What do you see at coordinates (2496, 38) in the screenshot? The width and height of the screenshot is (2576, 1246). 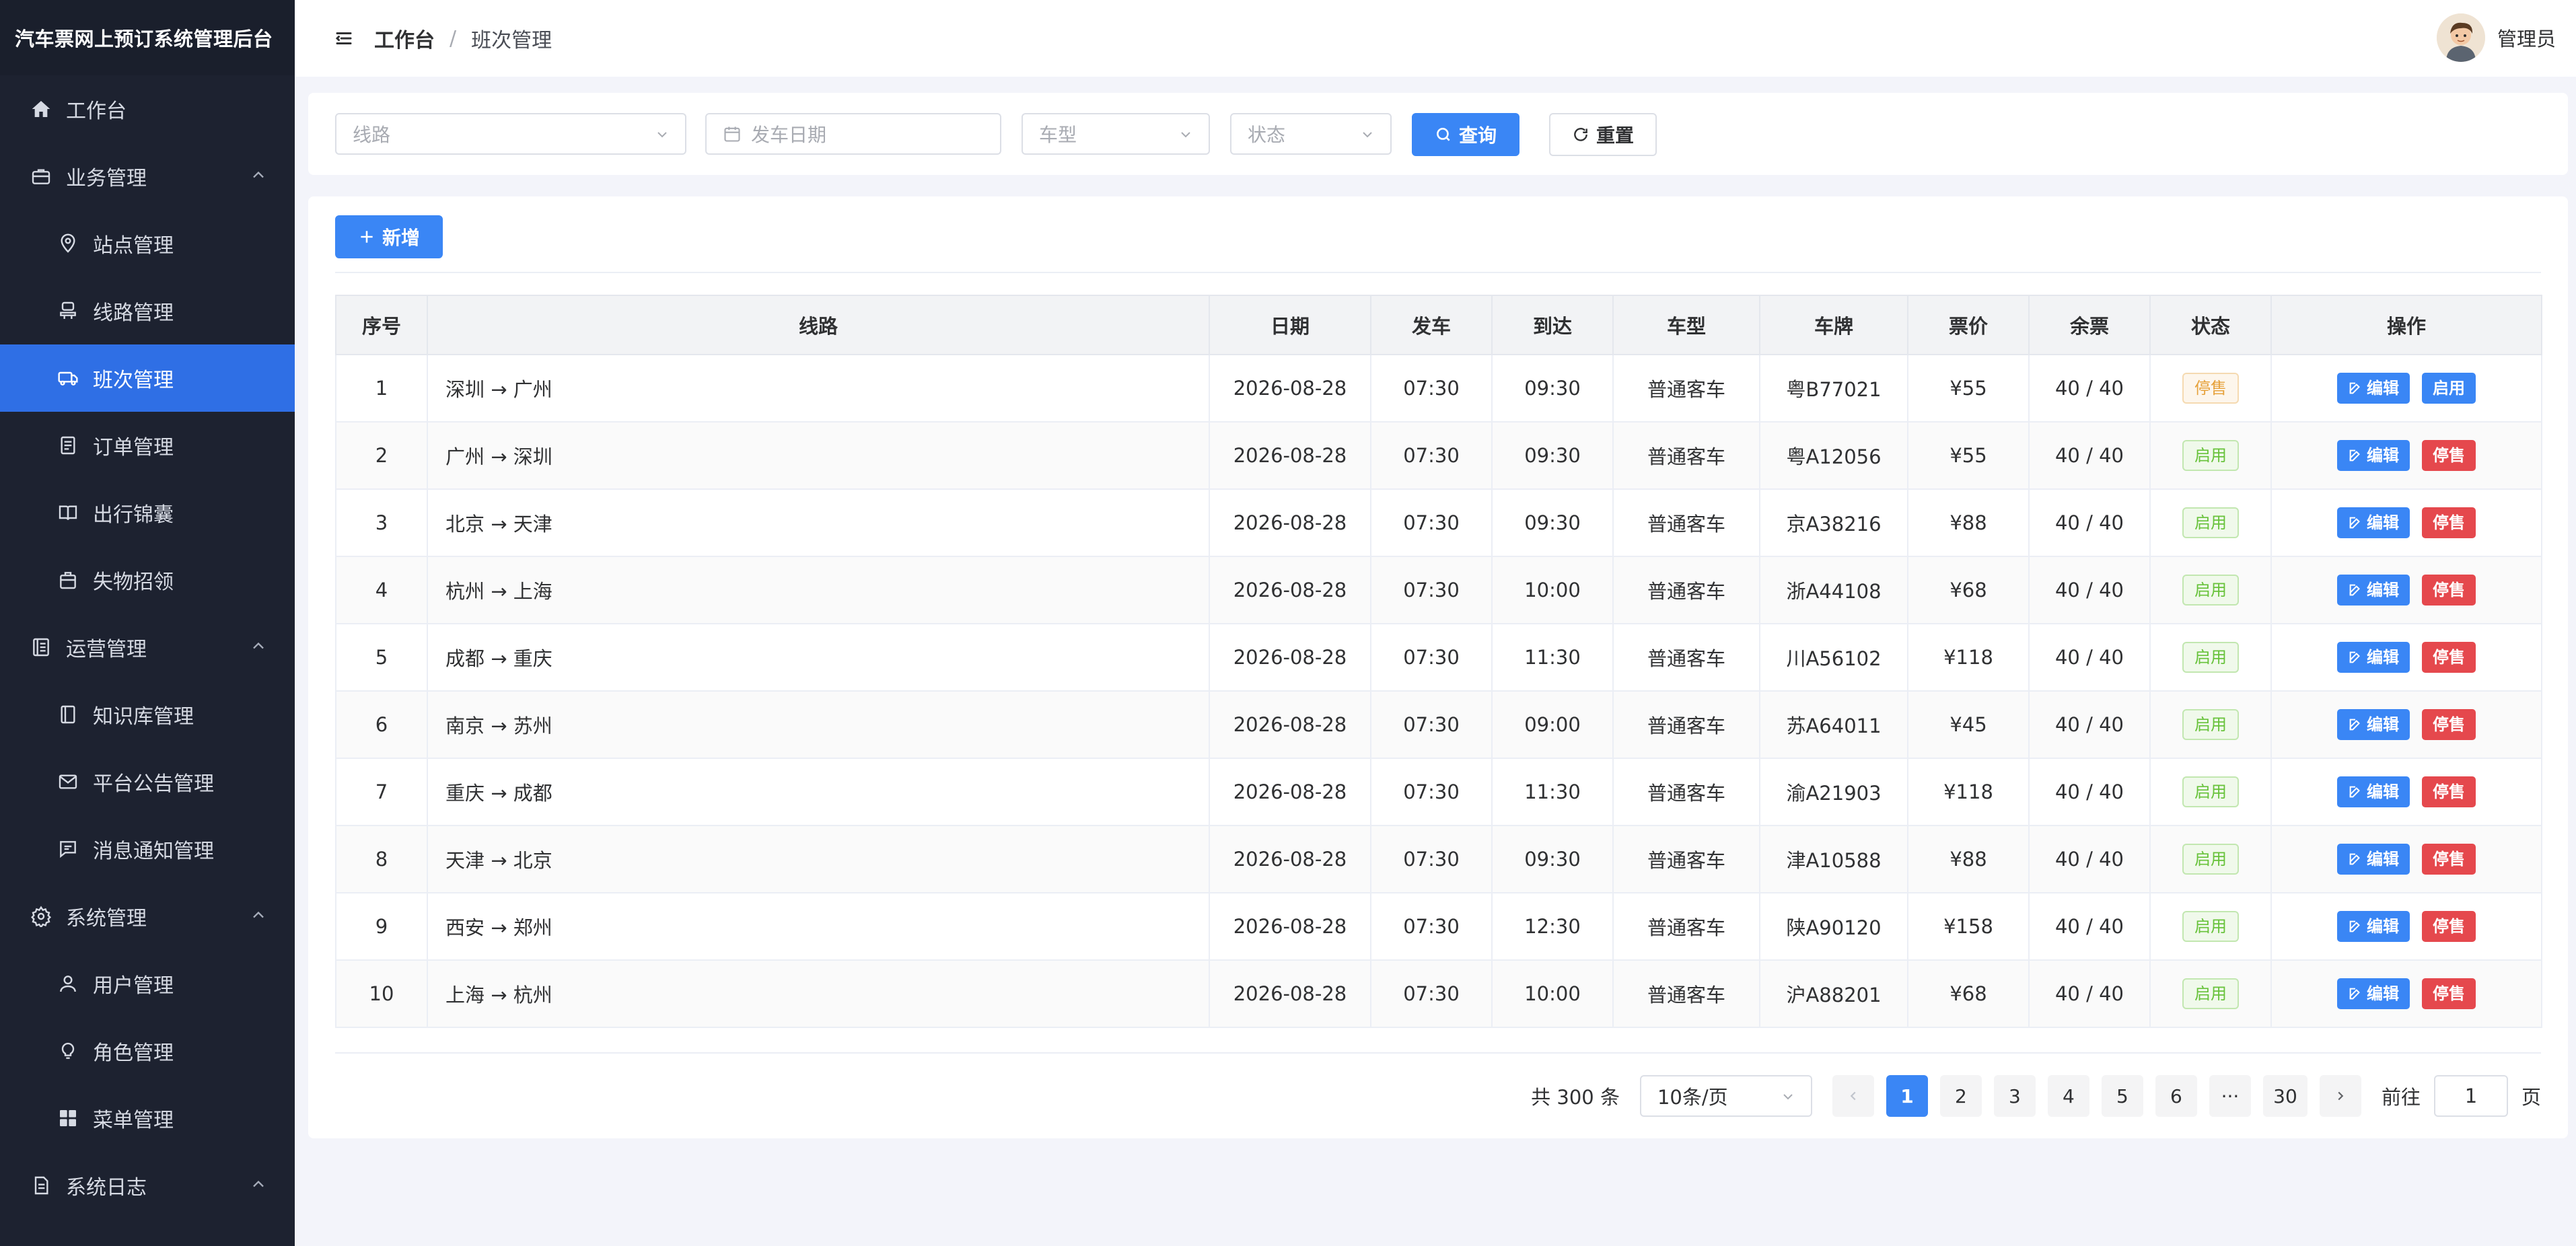 I see `user-menu: 管理员` at bounding box center [2496, 38].